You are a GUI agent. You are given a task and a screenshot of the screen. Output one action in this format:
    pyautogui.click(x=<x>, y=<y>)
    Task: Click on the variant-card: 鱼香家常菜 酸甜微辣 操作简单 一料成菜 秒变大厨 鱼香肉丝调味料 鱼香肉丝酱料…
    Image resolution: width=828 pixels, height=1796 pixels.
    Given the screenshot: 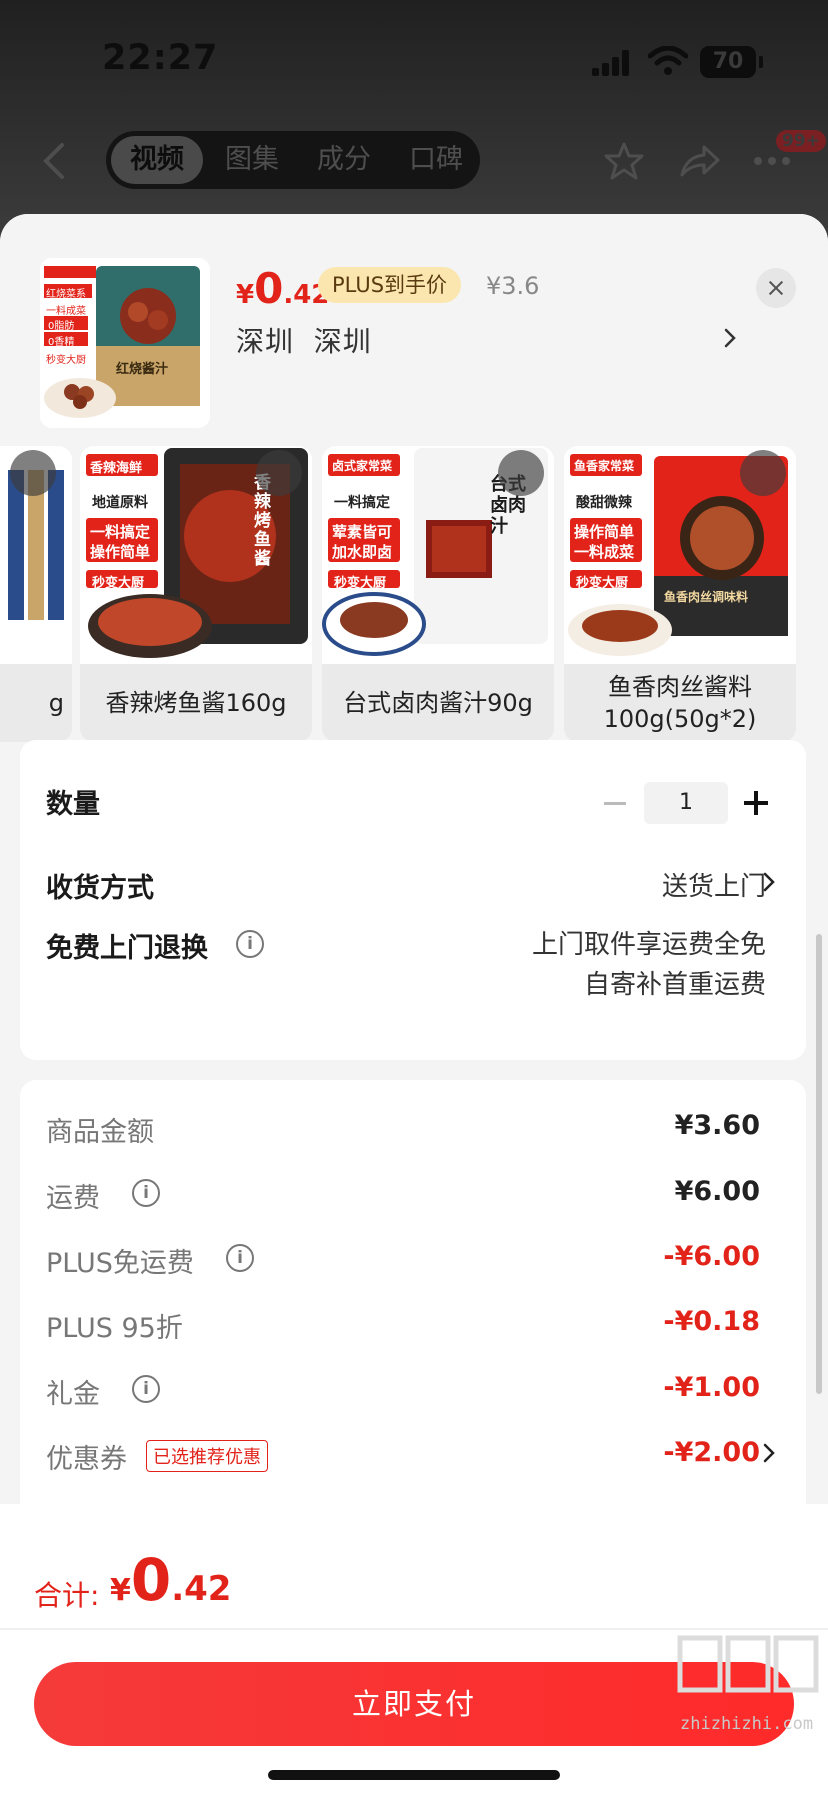 What is the action you would take?
    pyautogui.click(x=680, y=594)
    